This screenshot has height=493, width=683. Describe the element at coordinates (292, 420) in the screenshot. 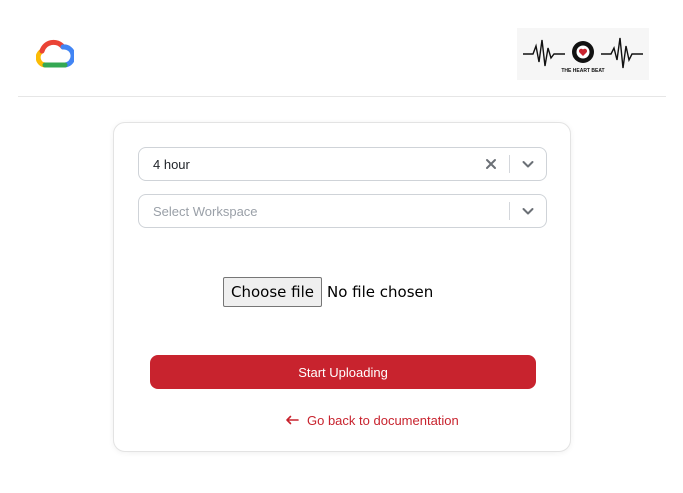

I see `arrow-left-icon` at that location.